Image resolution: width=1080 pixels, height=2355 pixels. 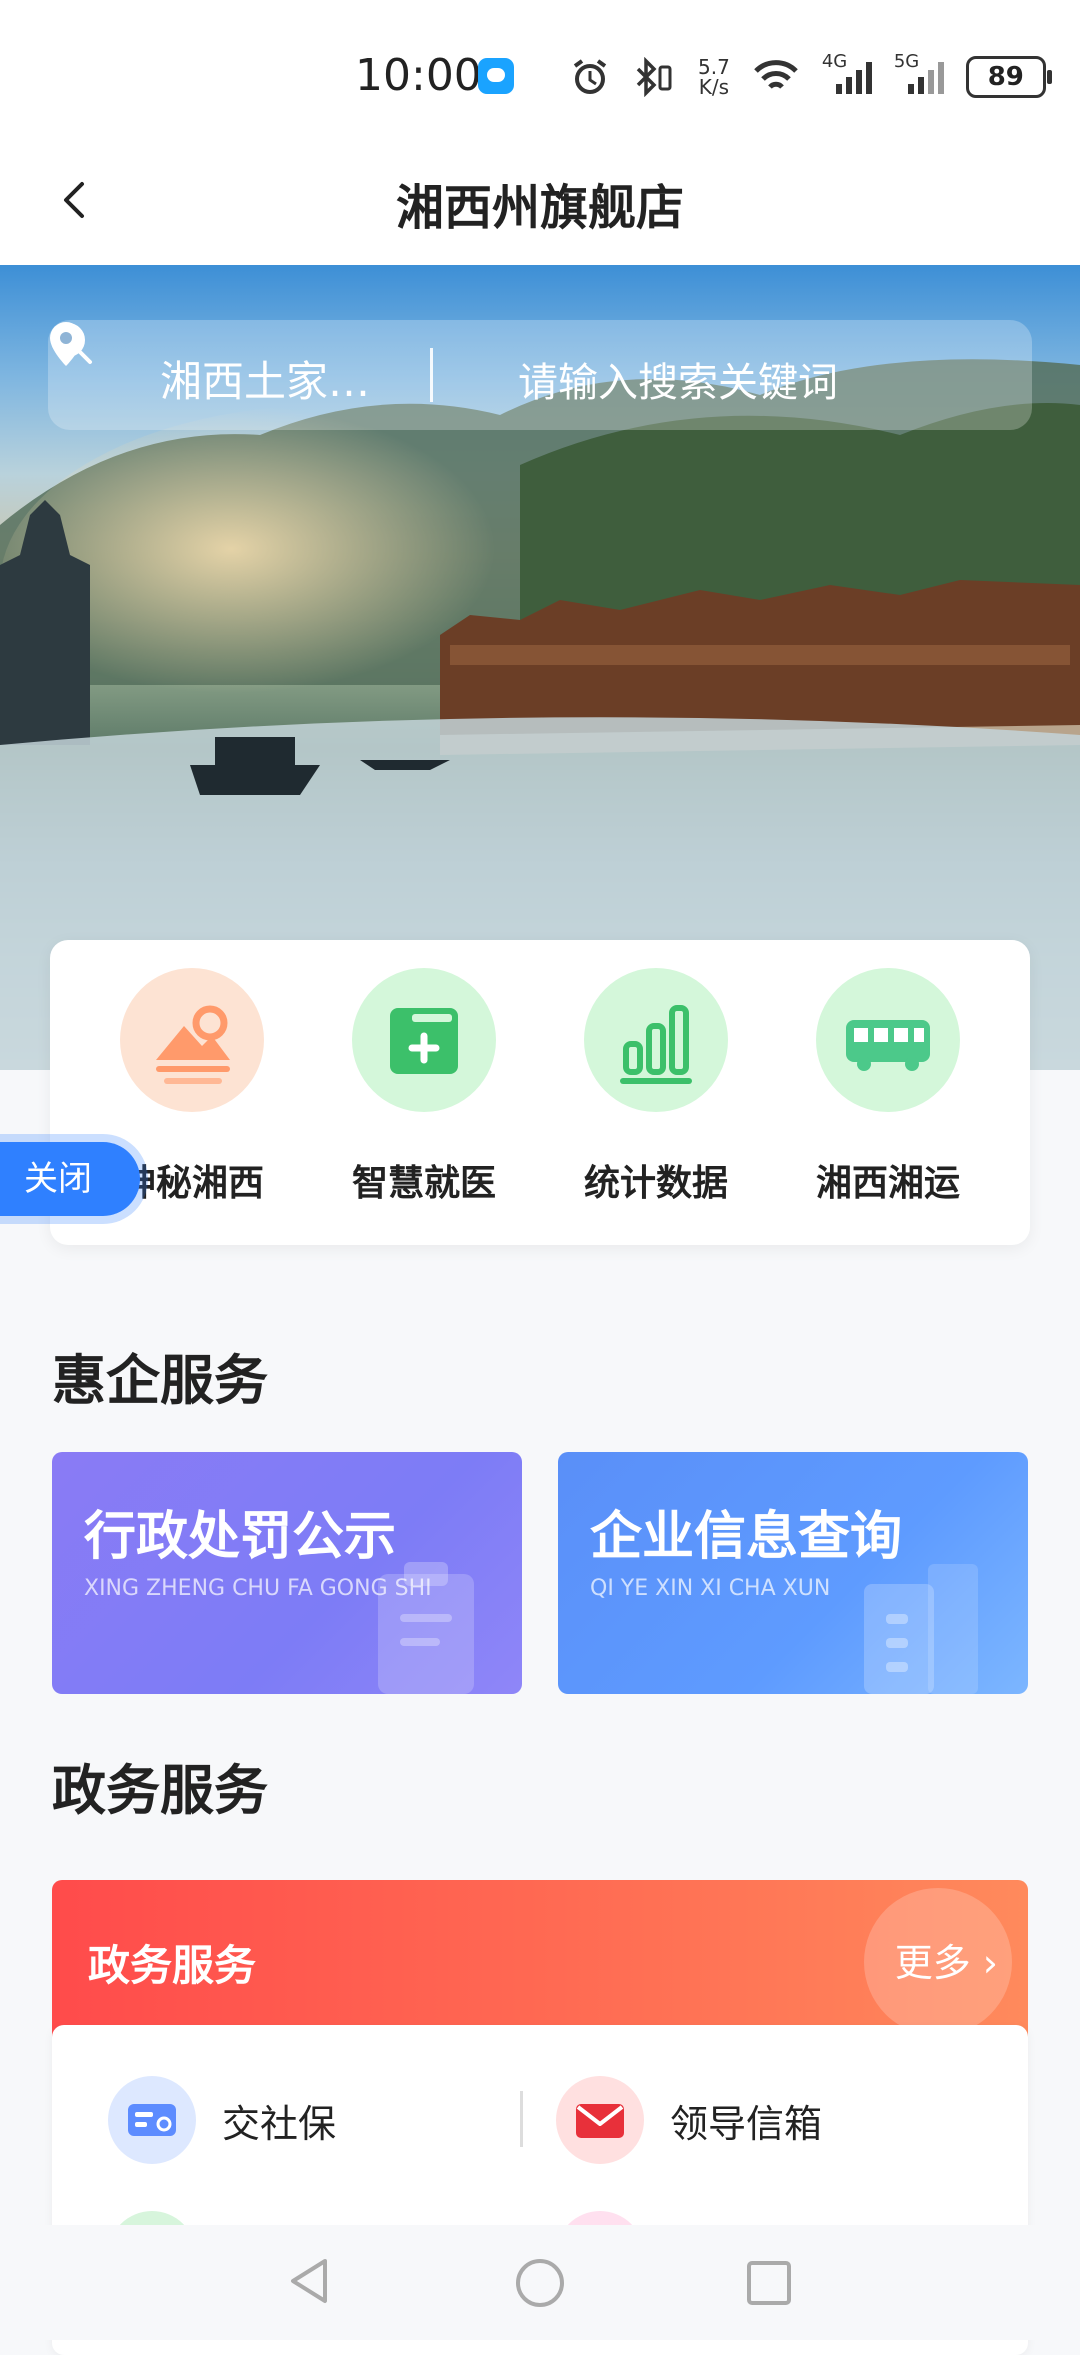 I want to click on quick-link-label: 湘西湘运, so click(x=887, y=1183).